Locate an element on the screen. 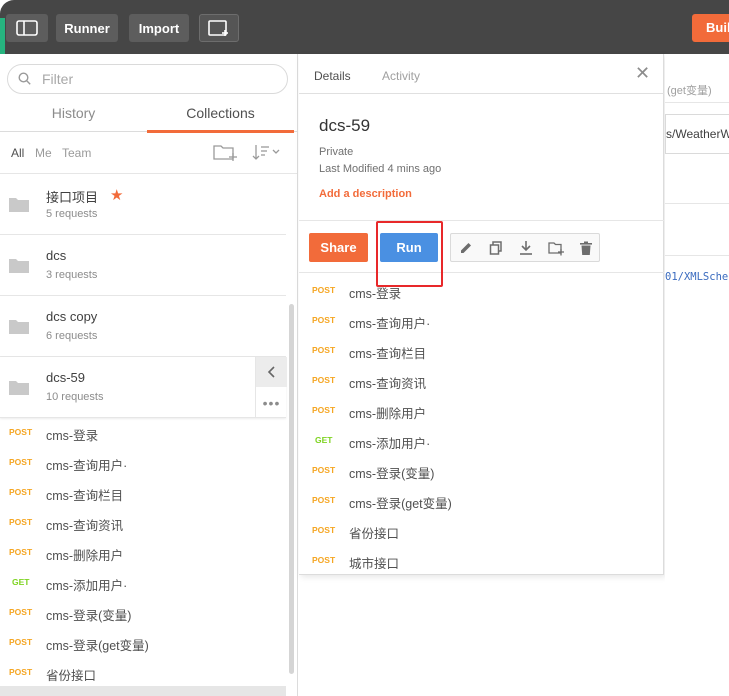  add-description-link: Add a description is located at coordinates (365, 194).